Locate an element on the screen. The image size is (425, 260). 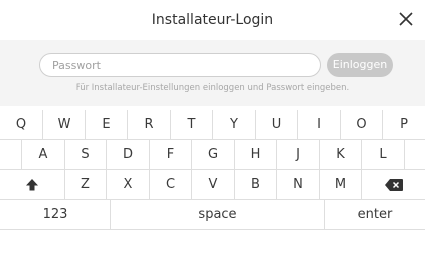
key-v: V is located at coordinates (212, 185).